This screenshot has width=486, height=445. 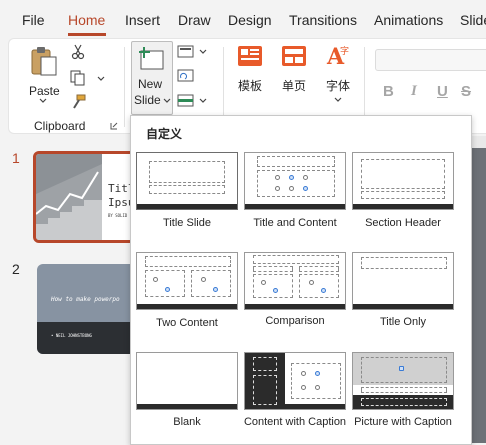 I want to click on paste-button: Paste, so click(x=44, y=75).